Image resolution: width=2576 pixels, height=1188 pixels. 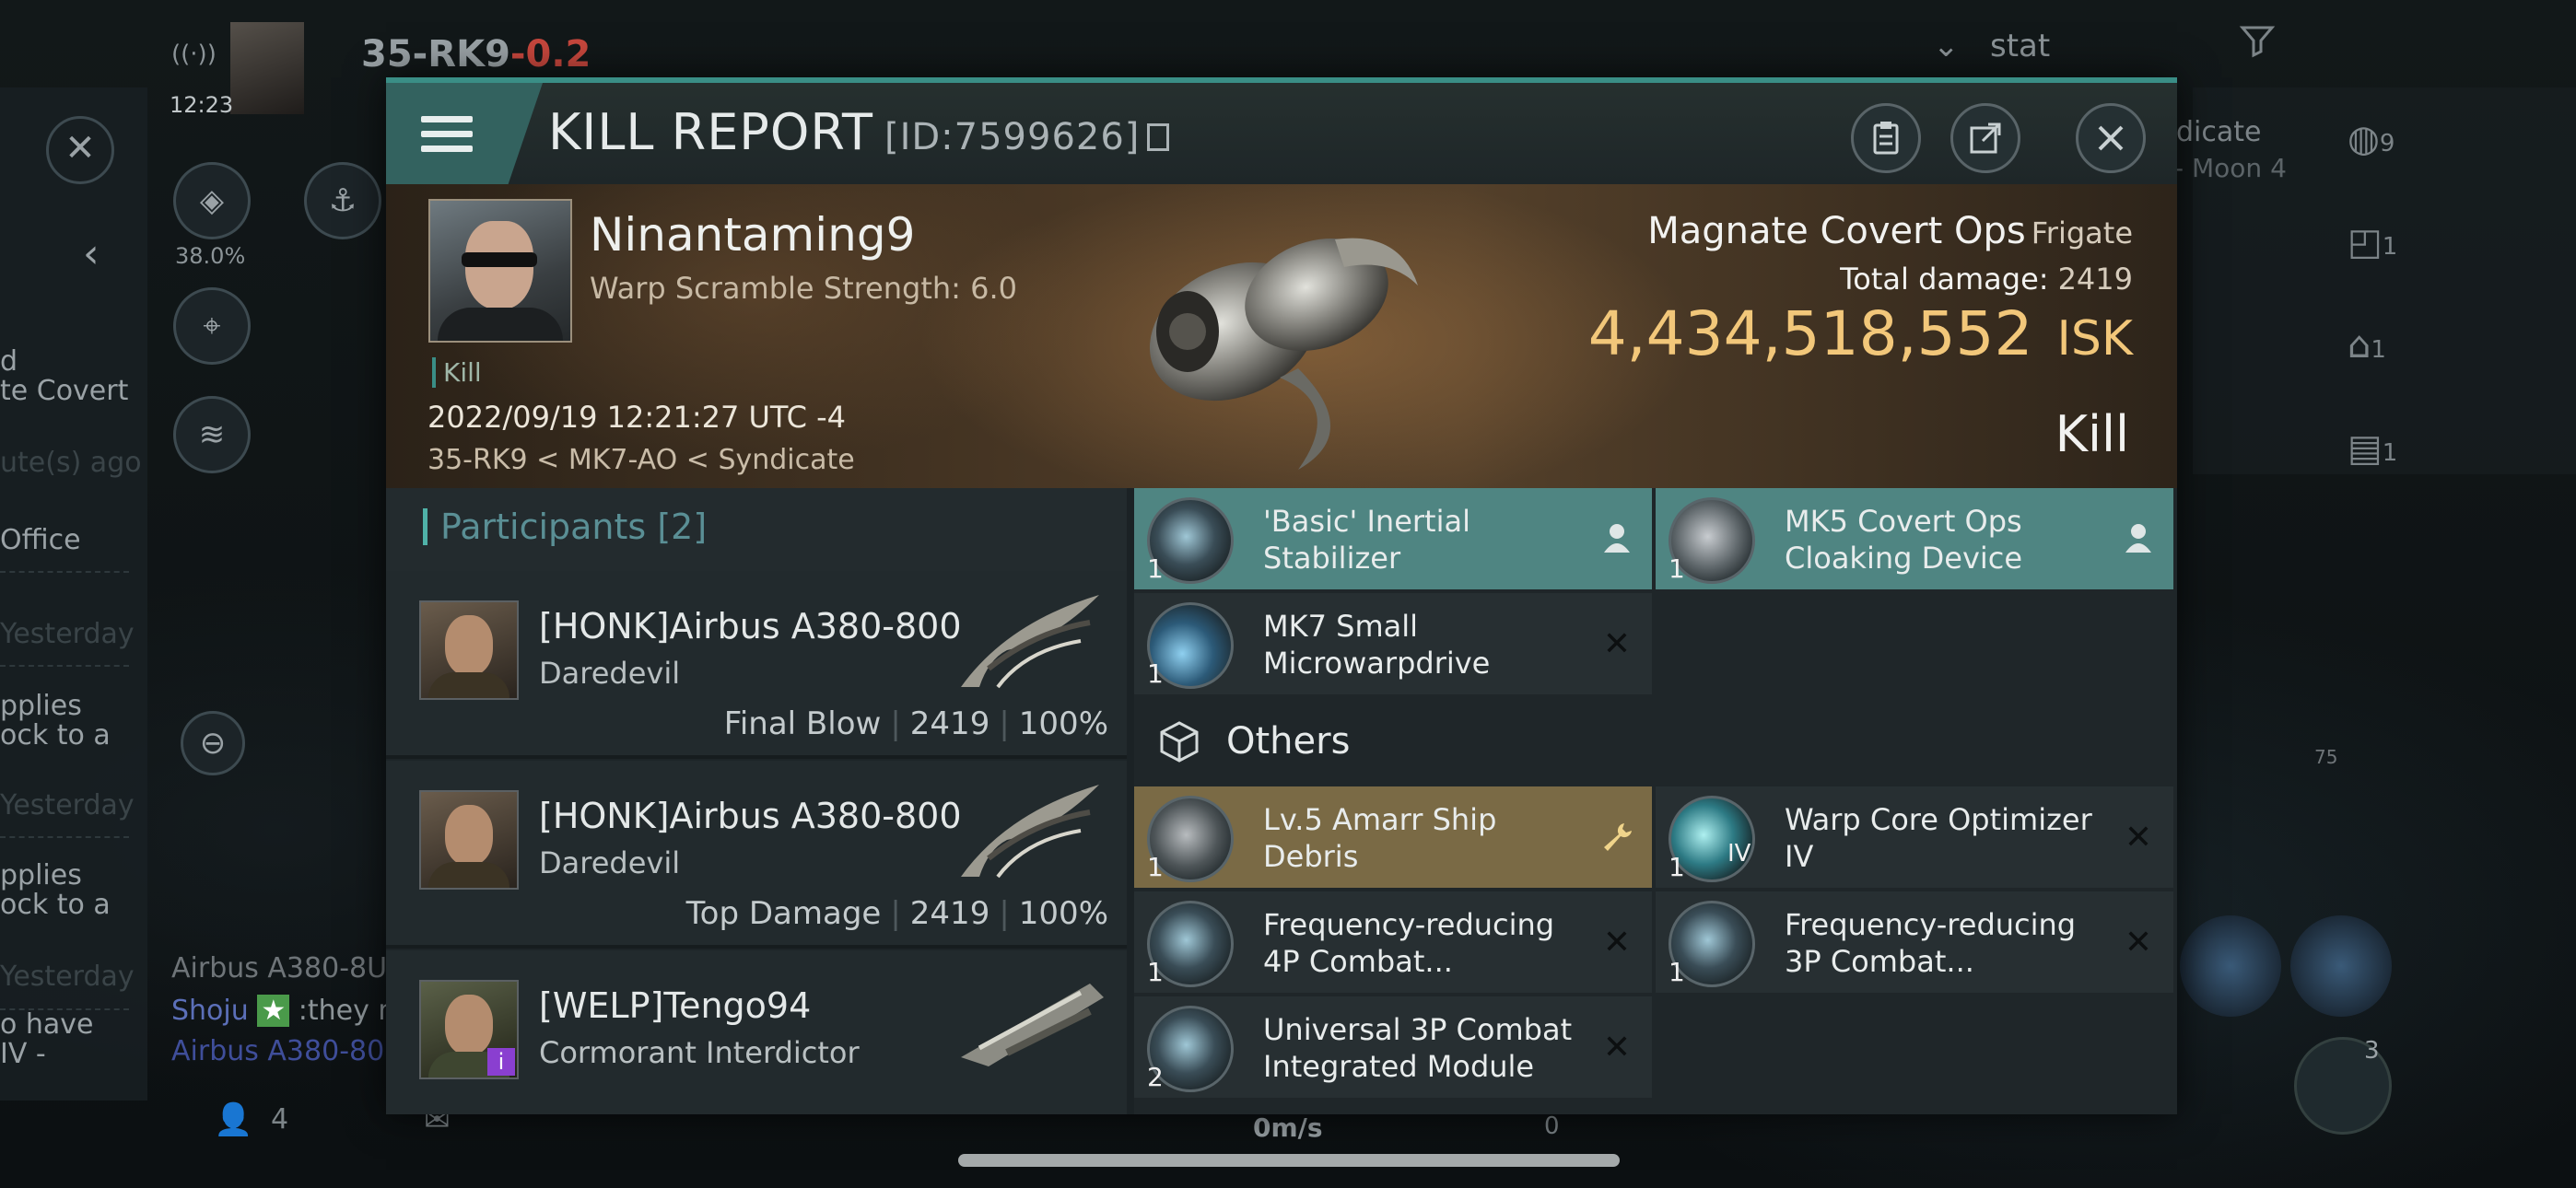 I want to click on participants-label: Participants, so click(x=543, y=527).